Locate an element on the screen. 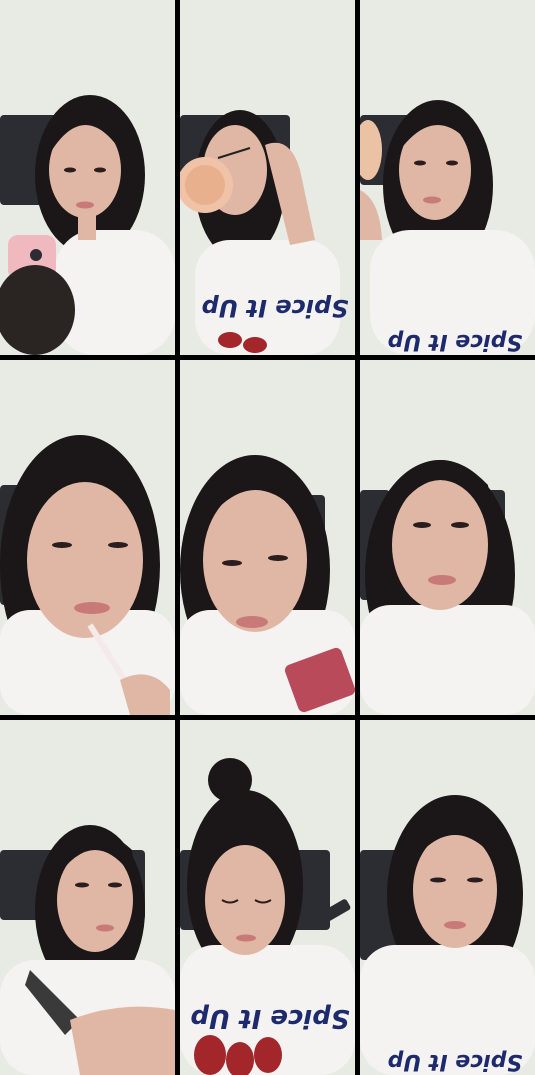 This screenshot has height=1075, width=535. collage-frame-3: Spice It Up is located at coordinates (447, 177).